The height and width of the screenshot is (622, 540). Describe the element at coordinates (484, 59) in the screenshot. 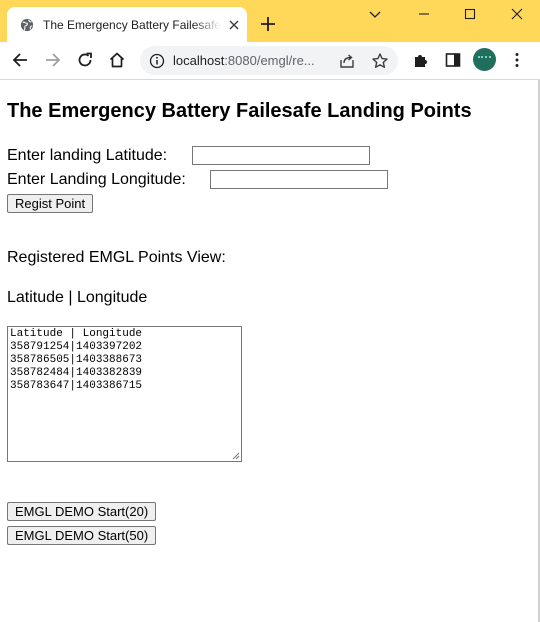

I see `profile-avatar` at that location.